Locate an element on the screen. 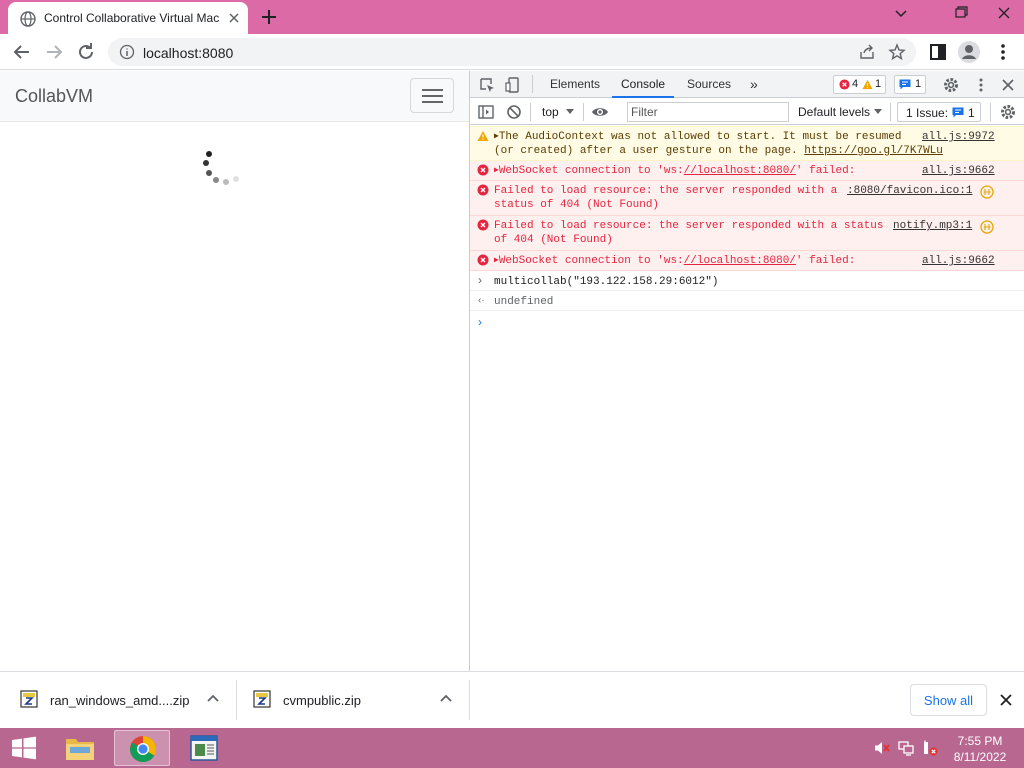  hamburger-menu-button is located at coordinates (432, 95).